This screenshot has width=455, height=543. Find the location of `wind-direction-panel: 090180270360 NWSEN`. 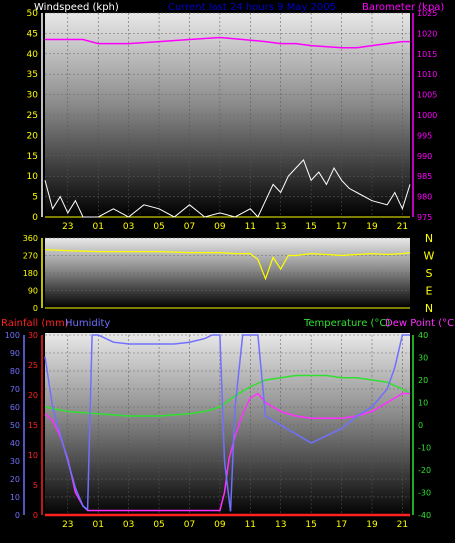

wind-direction-panel: 090180270360 NWSEN is located at coordinates (229, 273).